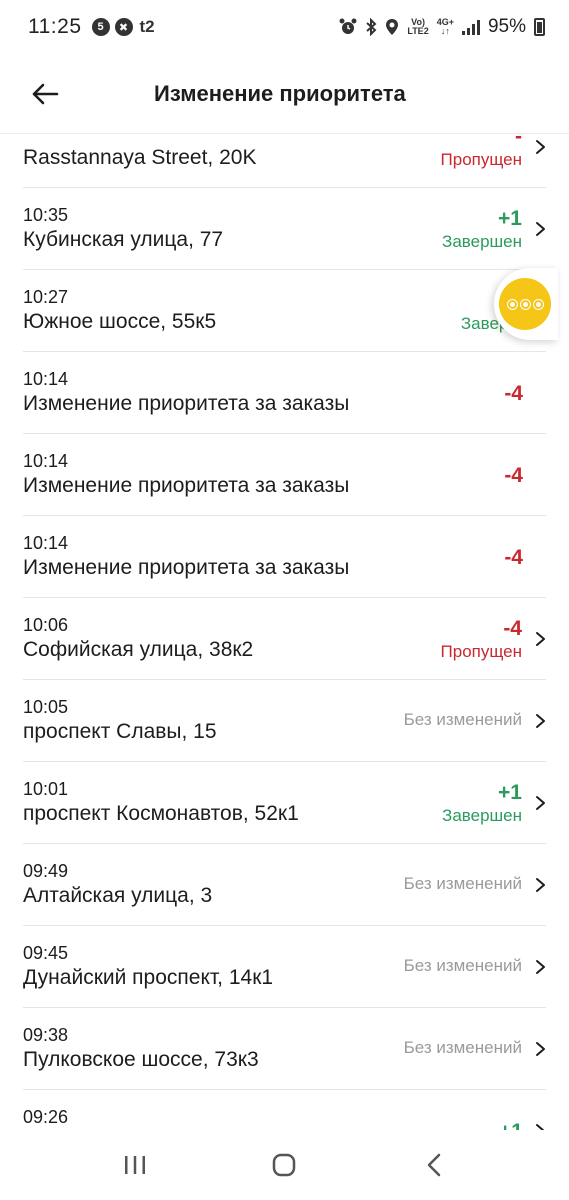  What do you see at coordinates (140, 157) in the screenshot?
I see `item-title: Rasstannaya Street, 20K` at bounding box center [140, 157].